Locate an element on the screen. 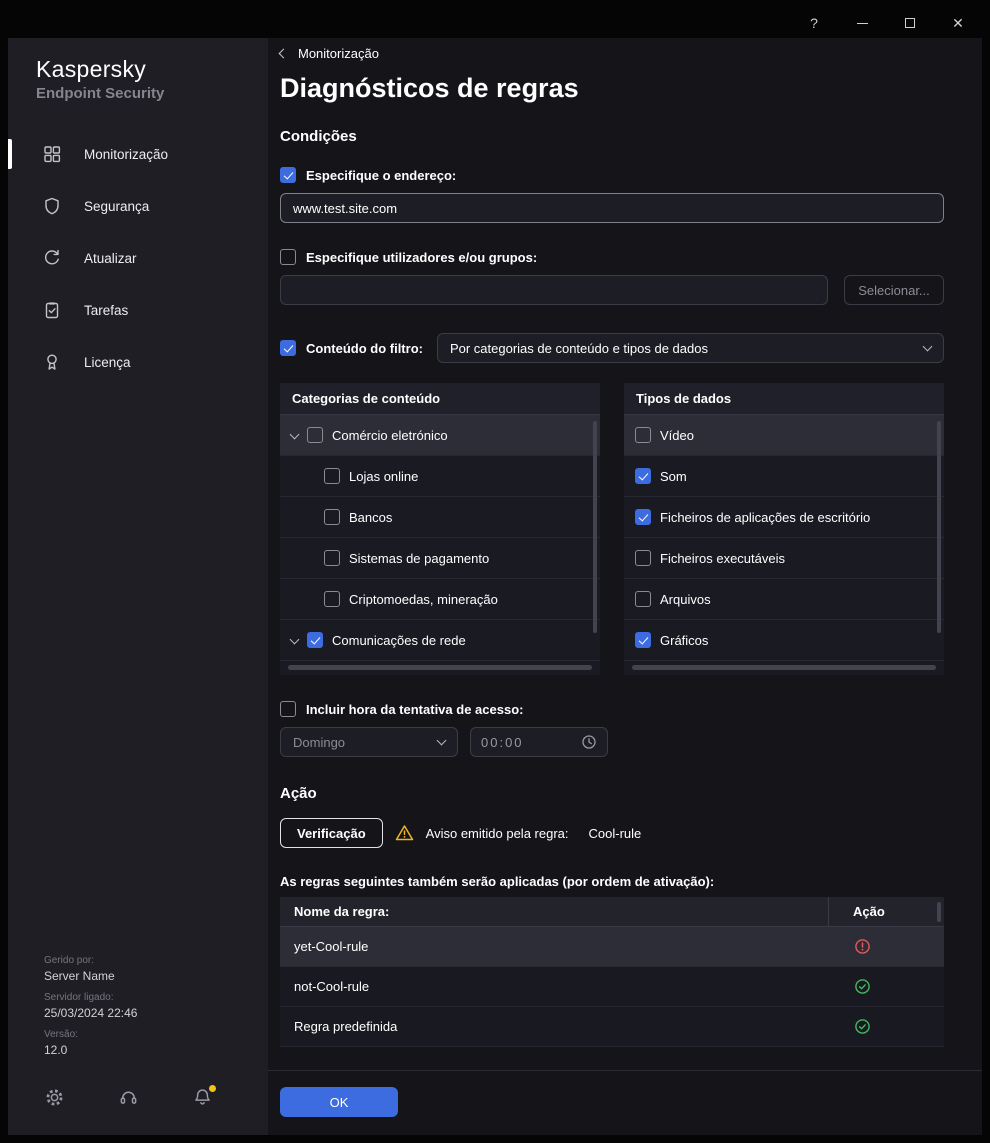  access-time-checkbox is located at coordinates (288, 709).